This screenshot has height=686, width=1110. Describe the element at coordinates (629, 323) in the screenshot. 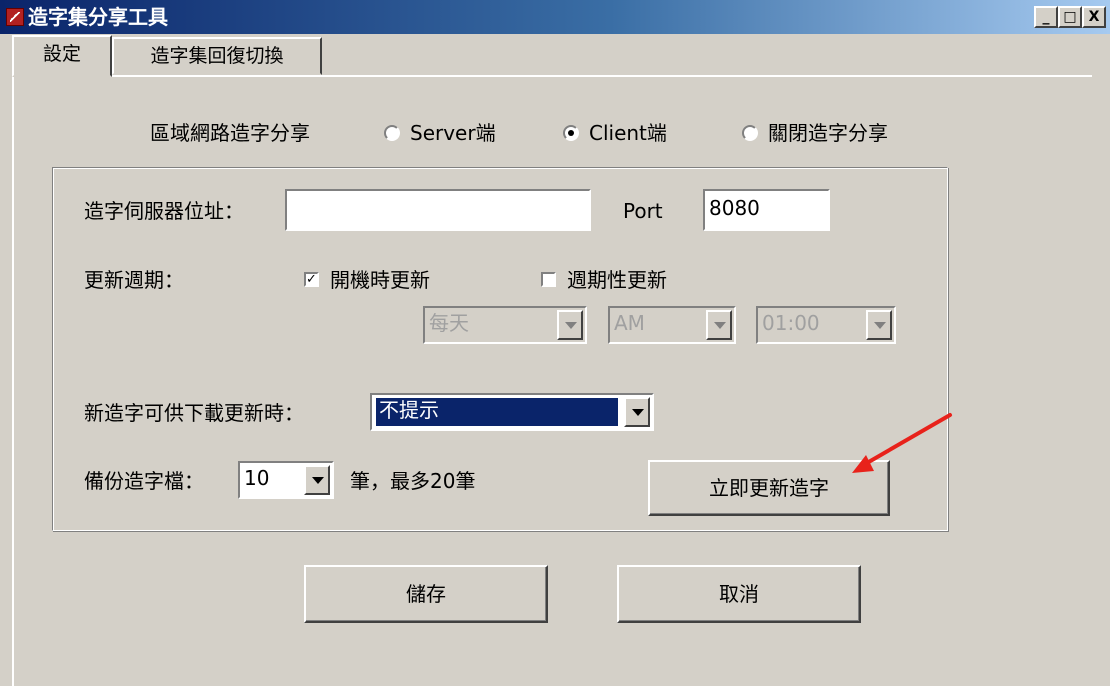

I see `ampm-value: AM` at that location.